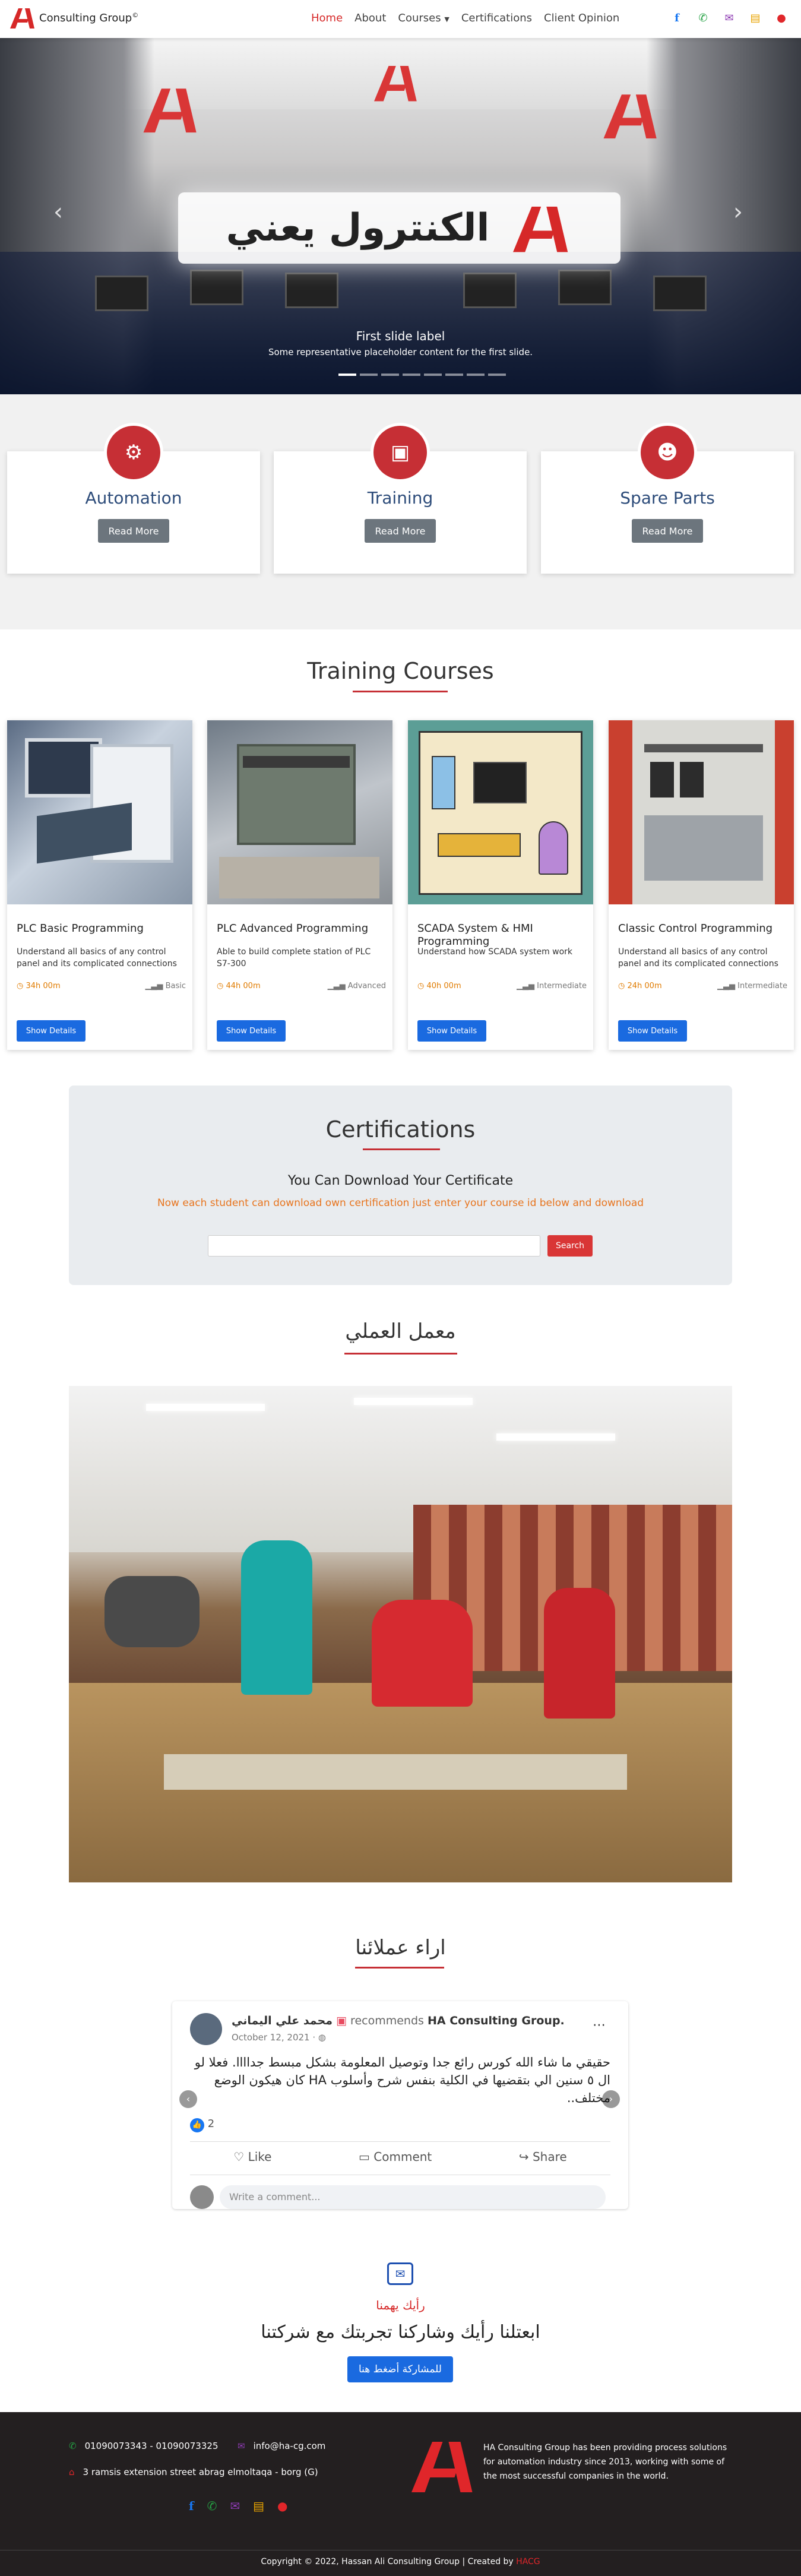 Image resolution: width=801 pixels, height=2576 pixels. I want to click on creator-link: HACG, so click(528, 2561).